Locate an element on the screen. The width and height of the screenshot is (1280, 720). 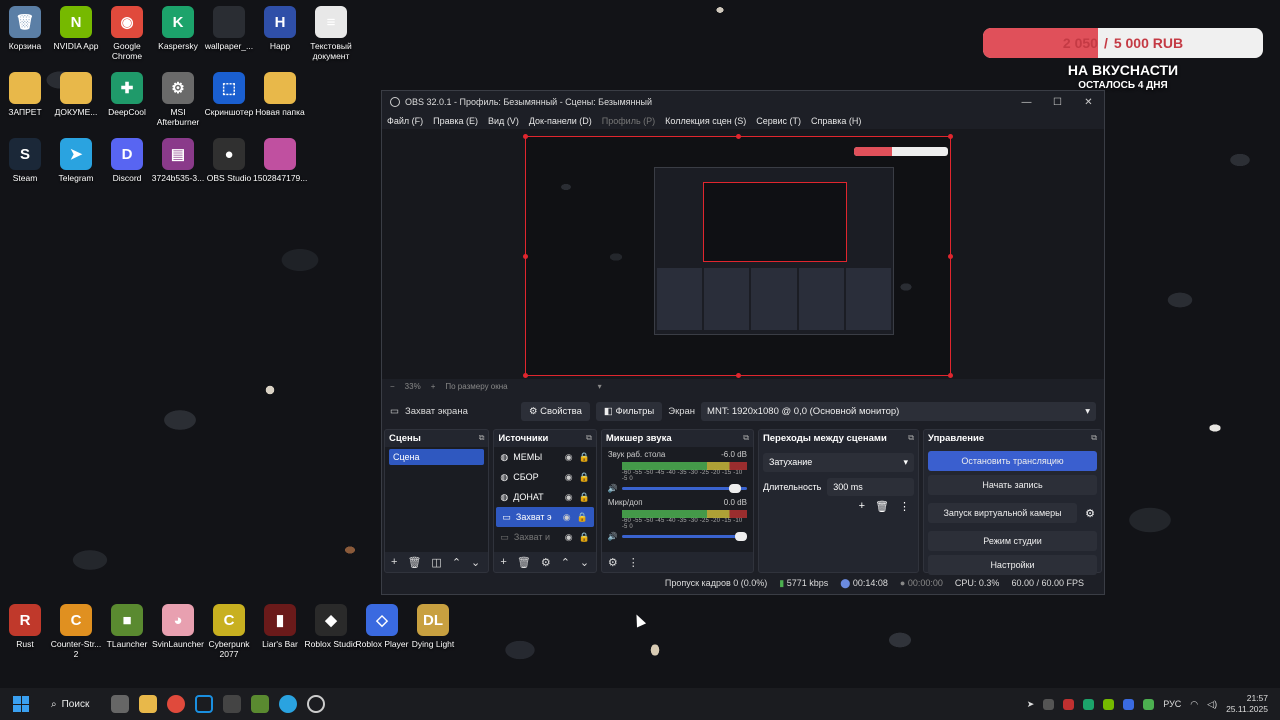
taskbar-search: ⌕ Поиск is located at coordinates (70, 704).